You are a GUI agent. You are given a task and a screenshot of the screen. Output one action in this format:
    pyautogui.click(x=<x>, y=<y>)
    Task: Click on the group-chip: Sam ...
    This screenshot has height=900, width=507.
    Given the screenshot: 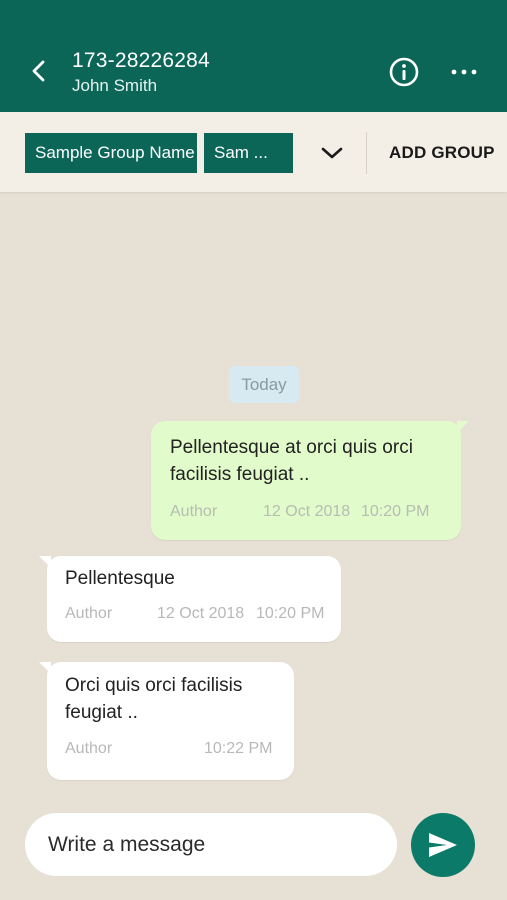 What is the action you would take?
    pyautogui.click(x=248, y=153)
    